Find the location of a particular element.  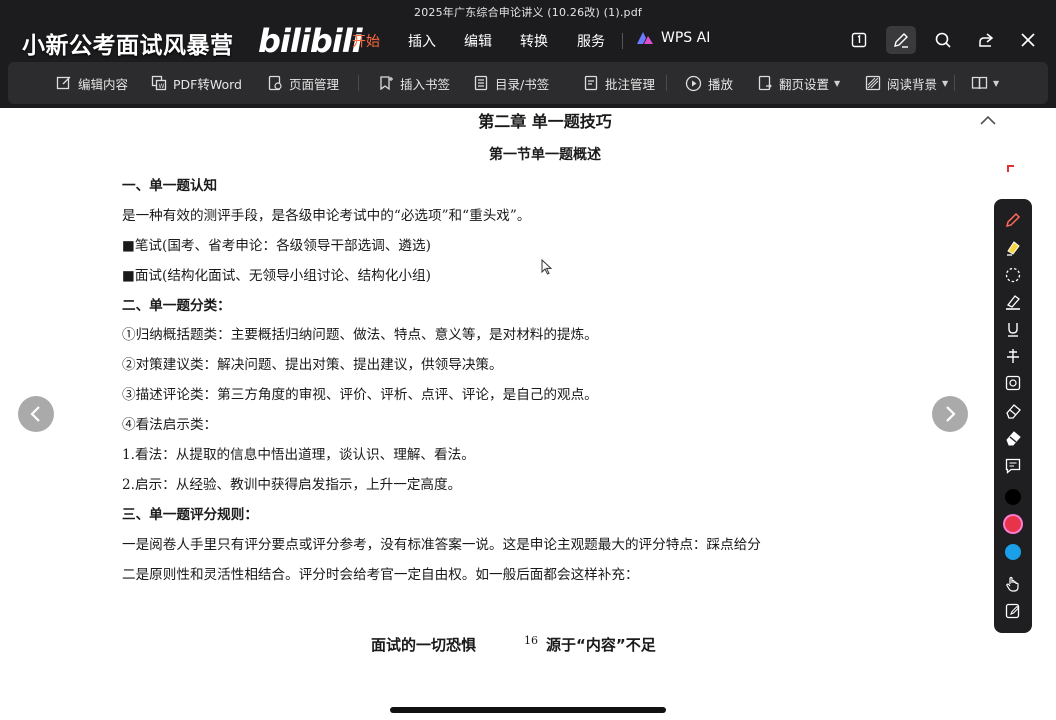

play-icon is located at coordinates (693, 83).